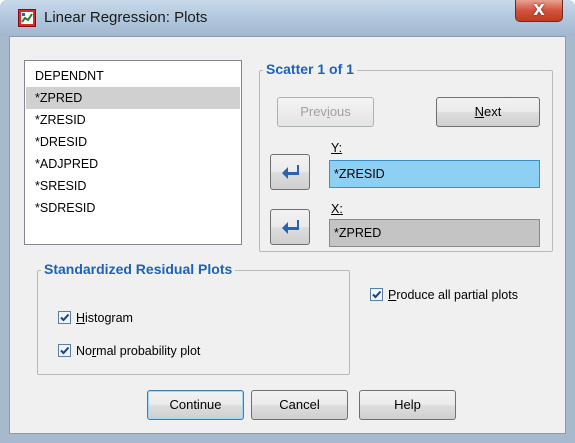 The image size is (575, 443). Describe the element at coordinates (310, 69) in the screenshot. I see `scatter-group-title: Scatter 1 of 1` at that location.